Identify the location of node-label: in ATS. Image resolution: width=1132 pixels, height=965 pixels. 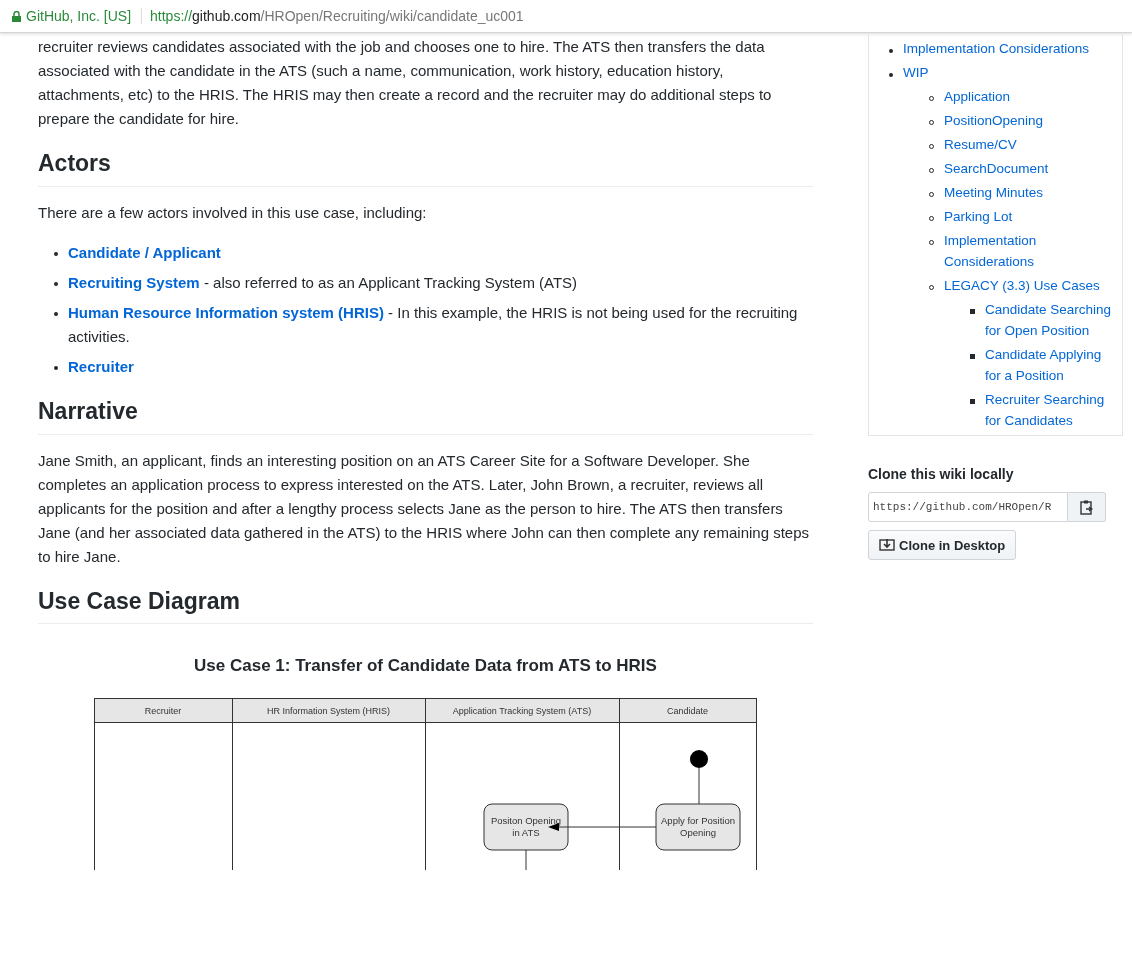
(526, 833).